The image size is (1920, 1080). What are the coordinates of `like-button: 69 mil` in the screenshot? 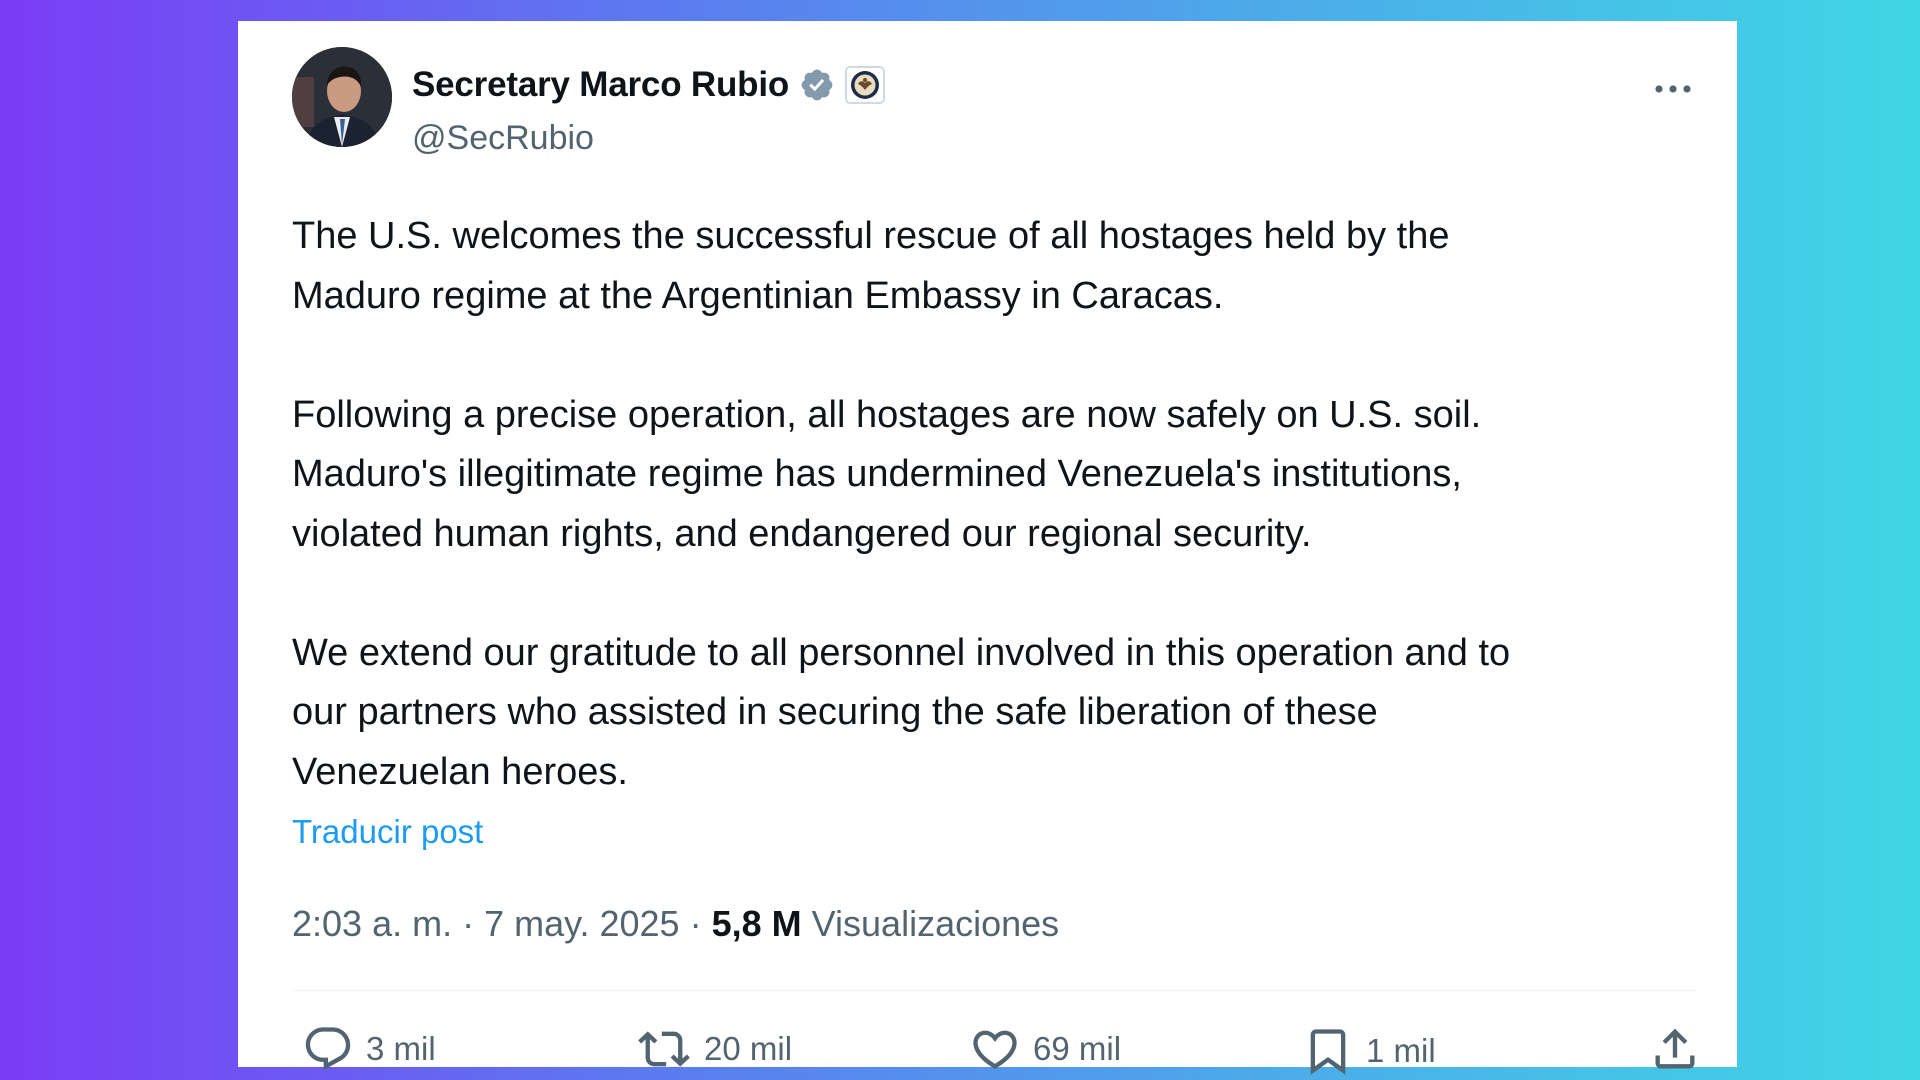 It's located at (1045, 1049).